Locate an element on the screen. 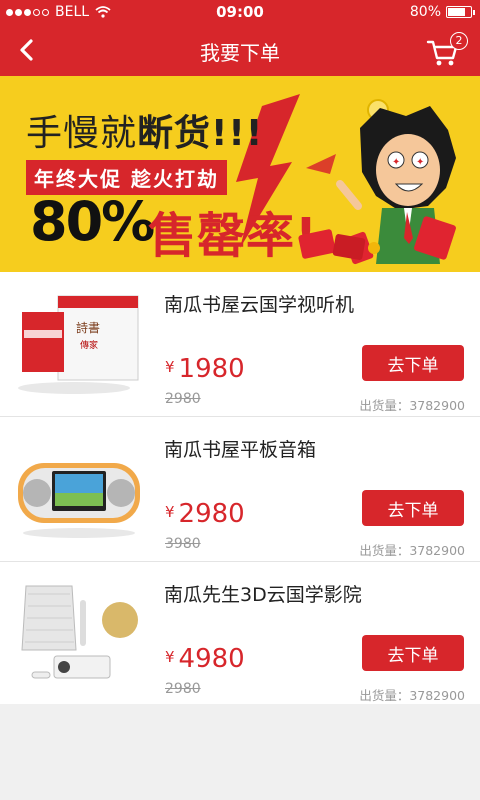 The image size is (480, 800). product-price: ¥4980 is located at coordinates (205, 659).